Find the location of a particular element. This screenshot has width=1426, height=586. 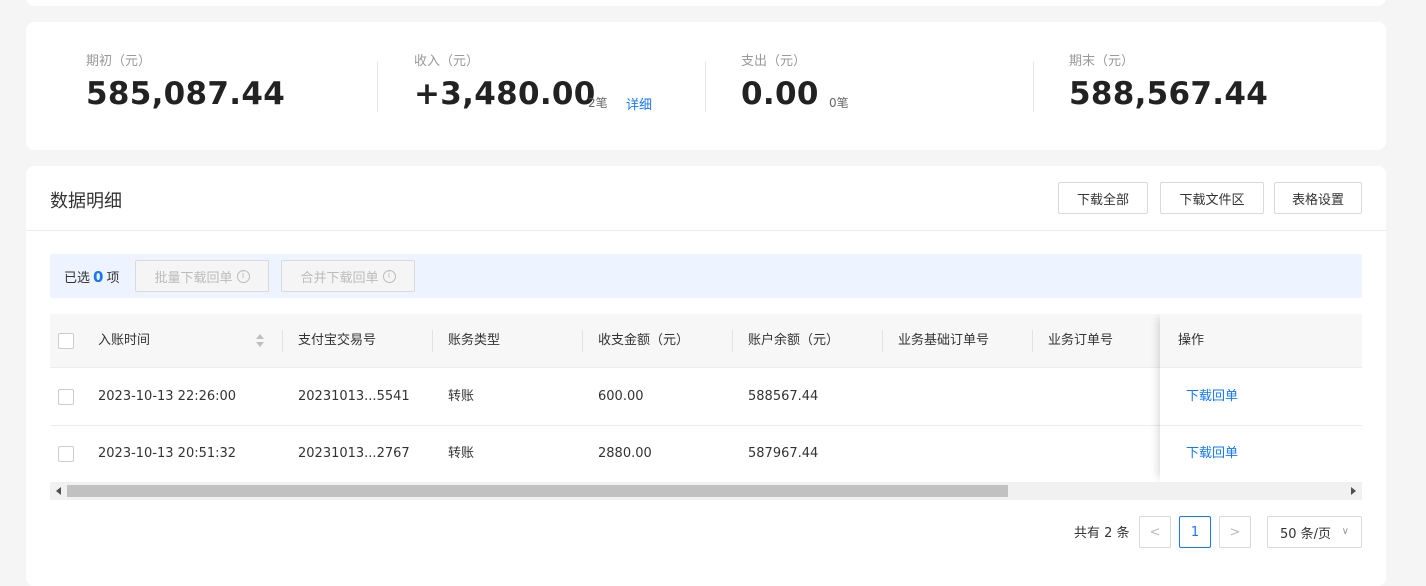

column-header-base-order: 业务基础订单号 is located at coordinates (944, 340).